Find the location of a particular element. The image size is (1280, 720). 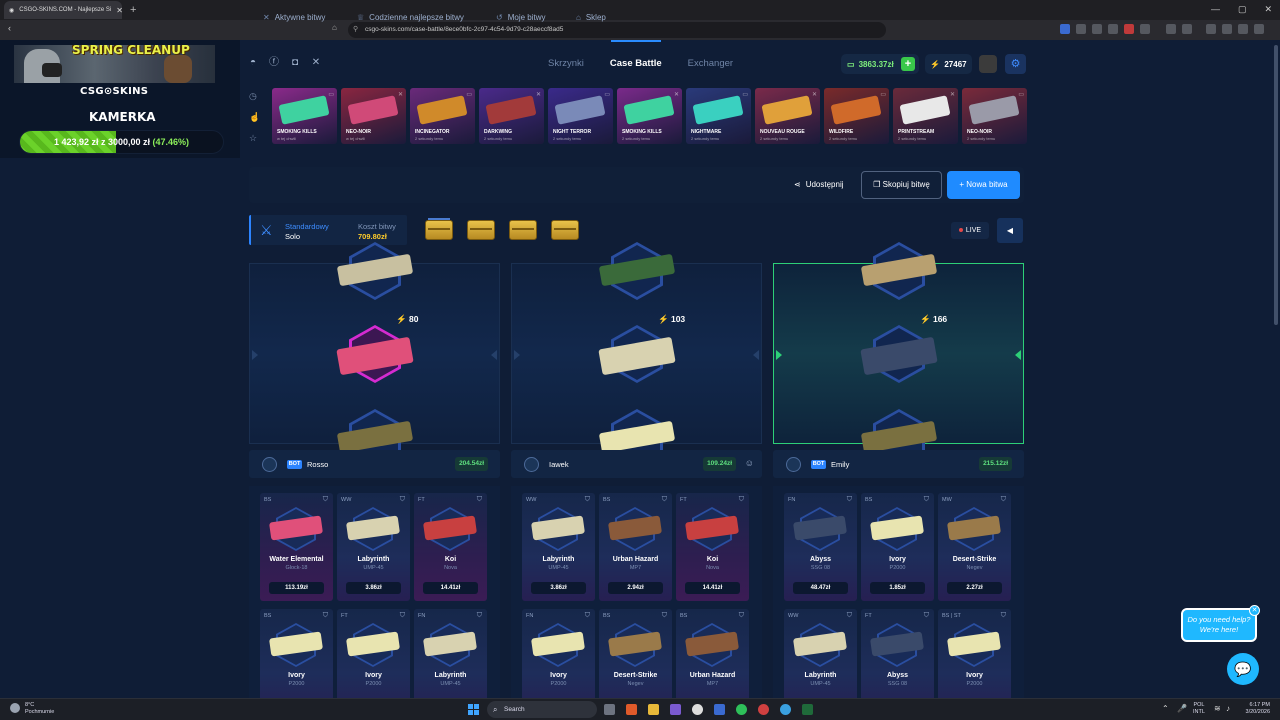

close-help-icon: ✕ is located at coordinates (1254, 610).